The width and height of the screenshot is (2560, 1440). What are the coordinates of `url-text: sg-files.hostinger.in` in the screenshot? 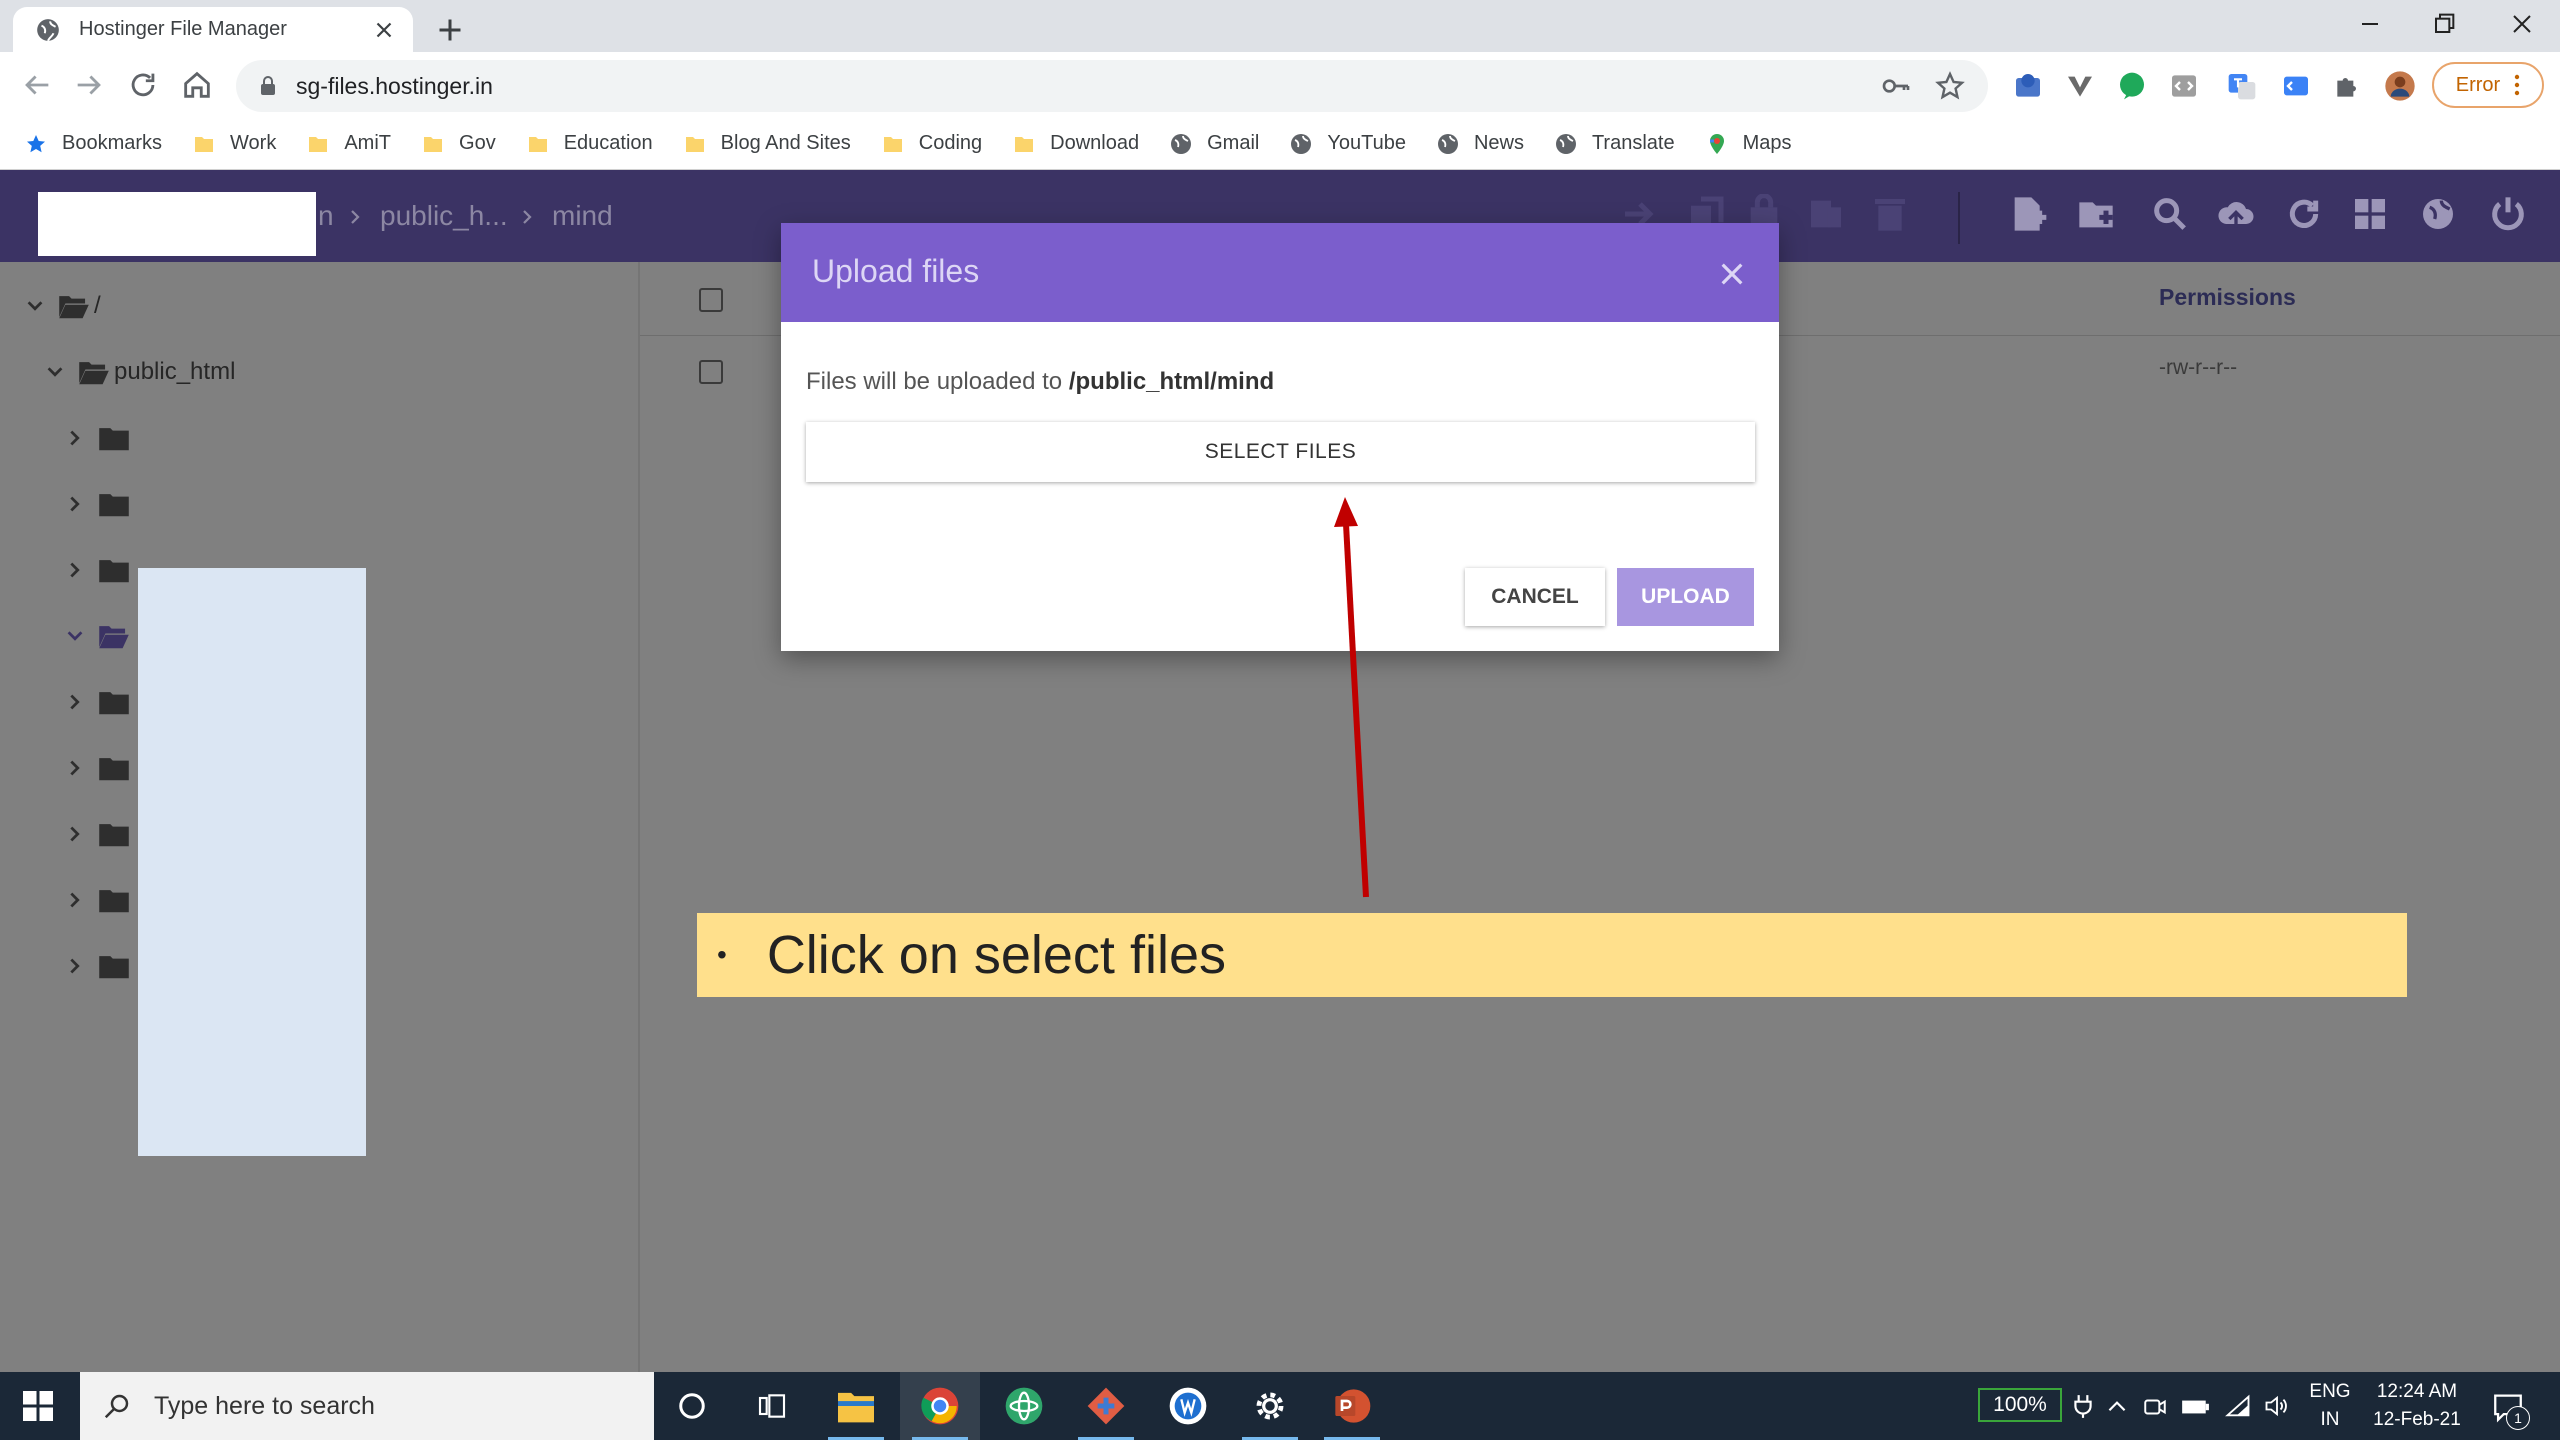 It's located at (1088, 86).